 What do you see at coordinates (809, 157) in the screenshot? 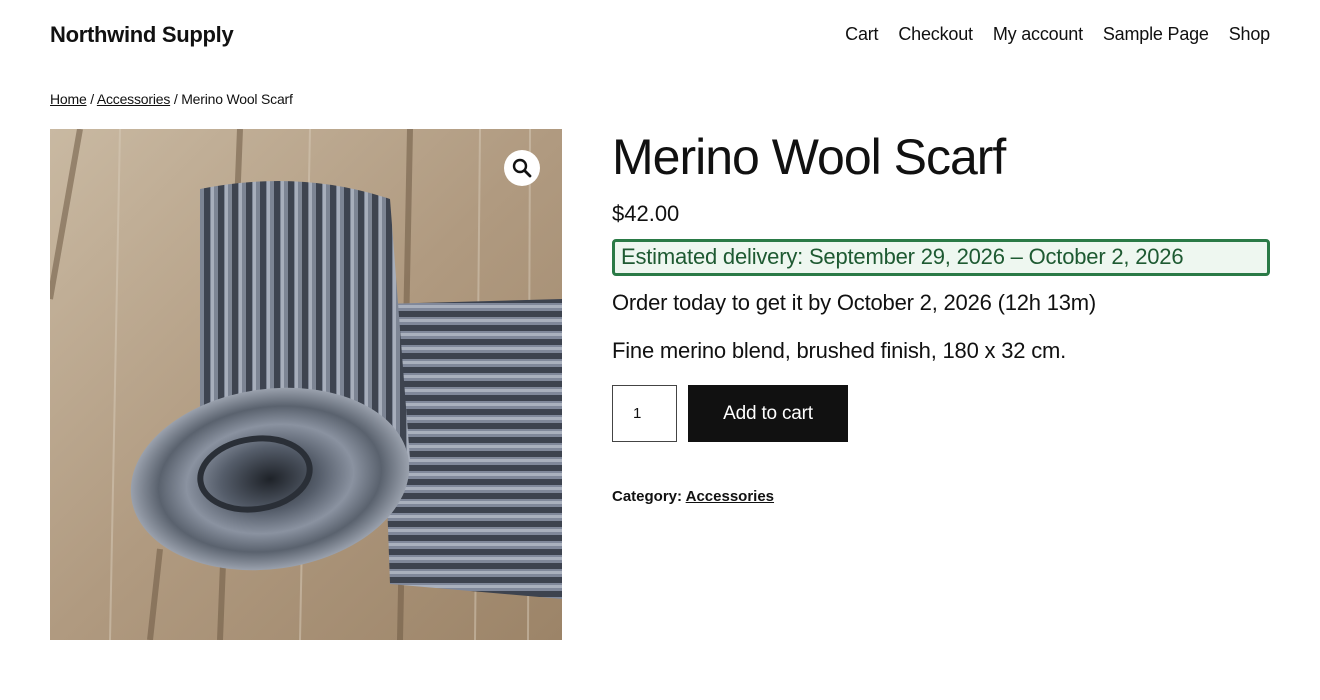
I see `product-title: Merino Wool Scarf` at bounding box center [809, 157].